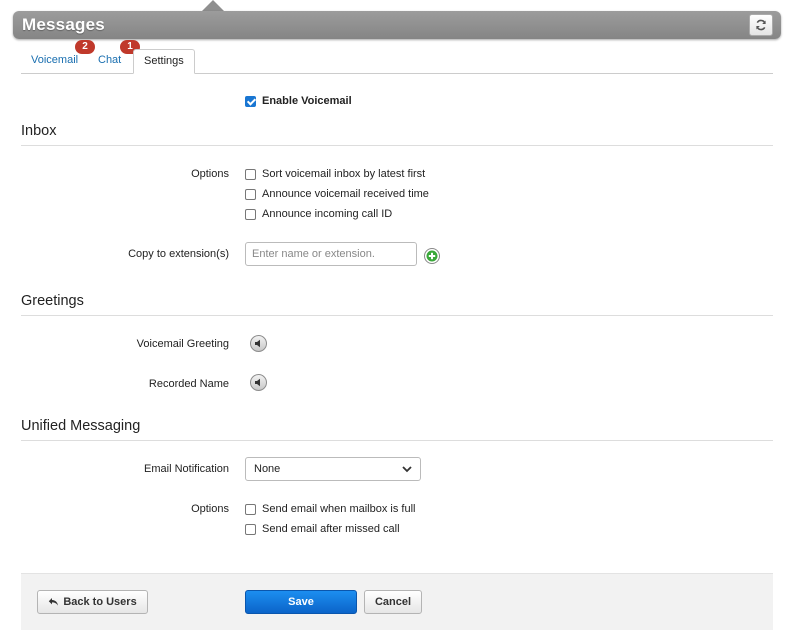  What do you see at coordinates (397, 25) in the screenshot?
I see `title-bar: Messages` at bounding box center [397, 25].